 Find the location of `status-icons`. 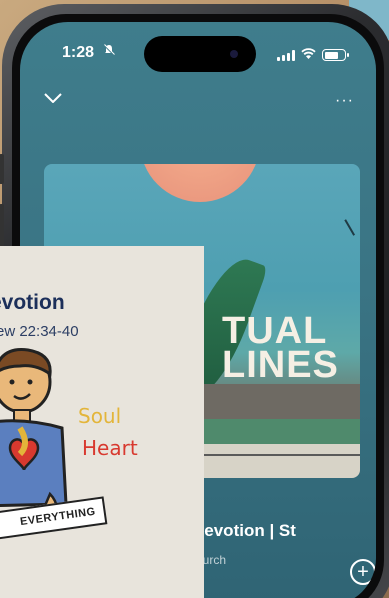

status-icons is located at coordinates (313, 55).